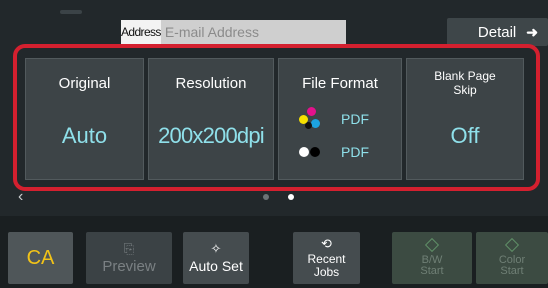  I want to click on recent-label-line2: Jobs, so click(326, 272).